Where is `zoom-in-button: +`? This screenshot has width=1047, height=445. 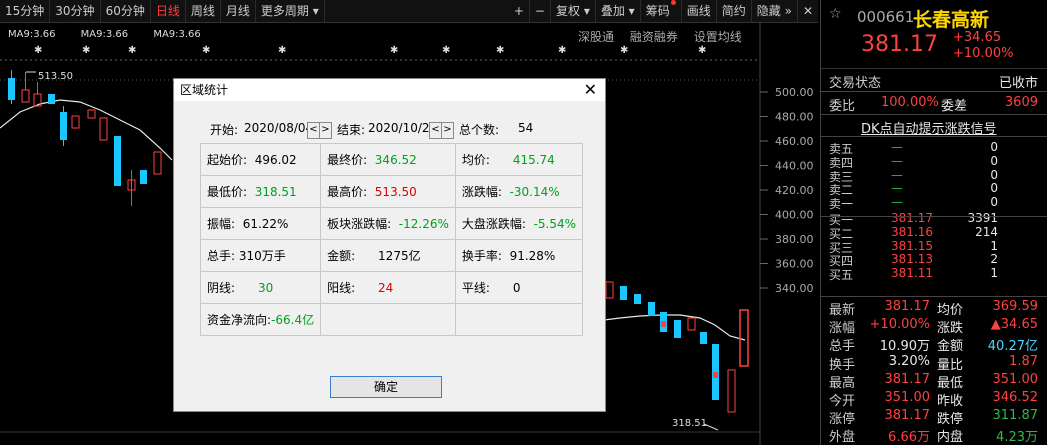
zoom-in-button: + is located at coordinates (519, 11).